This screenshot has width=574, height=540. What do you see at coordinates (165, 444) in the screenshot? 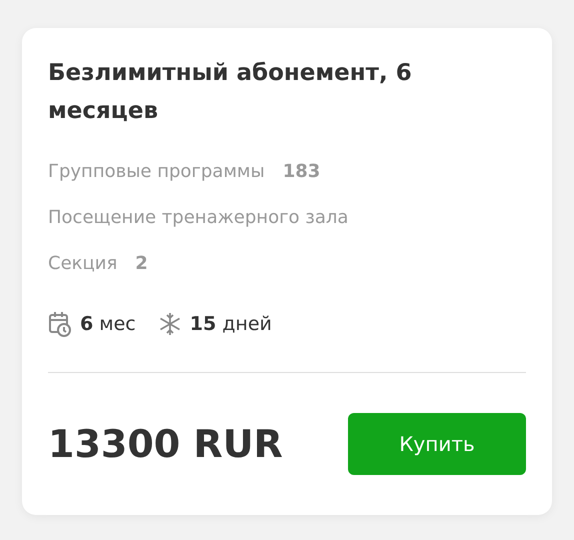
I see `price: 13300 RUR` at bounding box center [165, 444].